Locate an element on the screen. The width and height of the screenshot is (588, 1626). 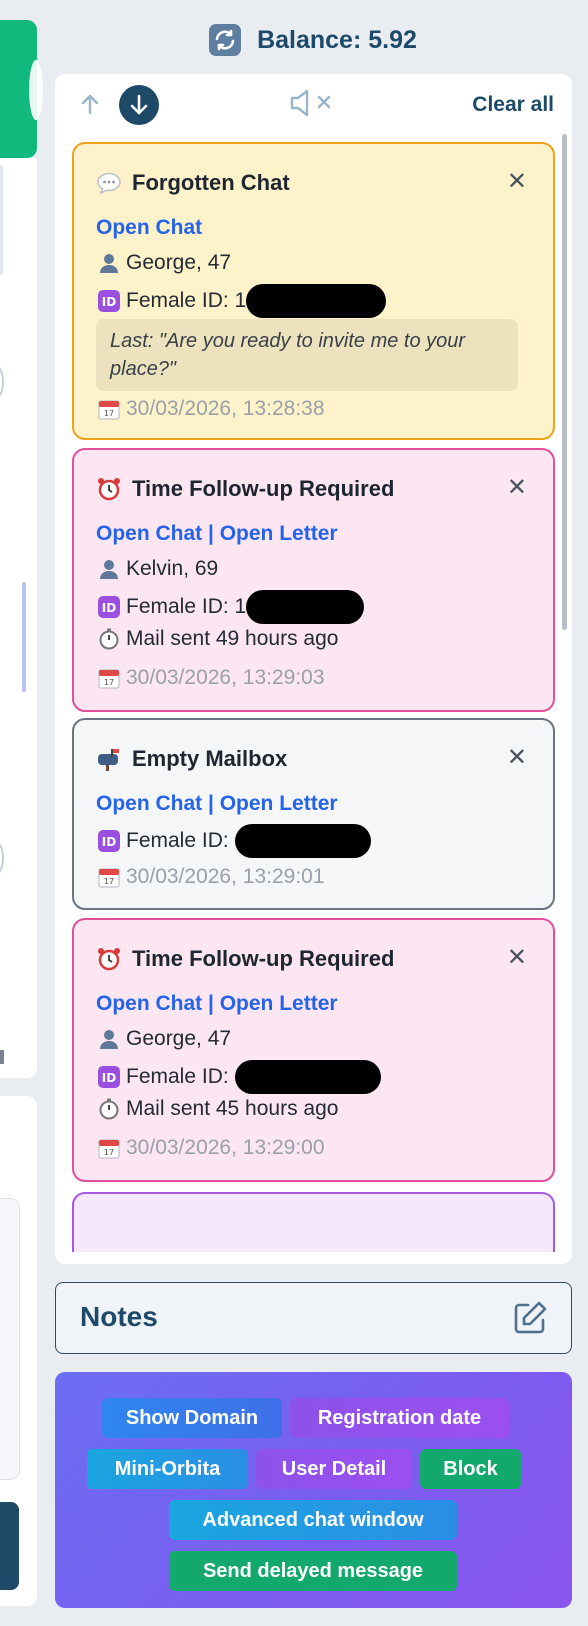
edit-icon is located at coordinates (530, 1318).